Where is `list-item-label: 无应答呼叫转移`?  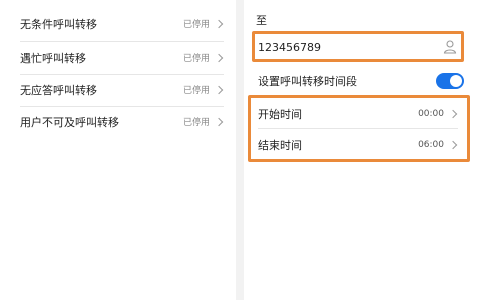
list-item-label: 无应答呼叫转移 is located at coordinates (58, 90).